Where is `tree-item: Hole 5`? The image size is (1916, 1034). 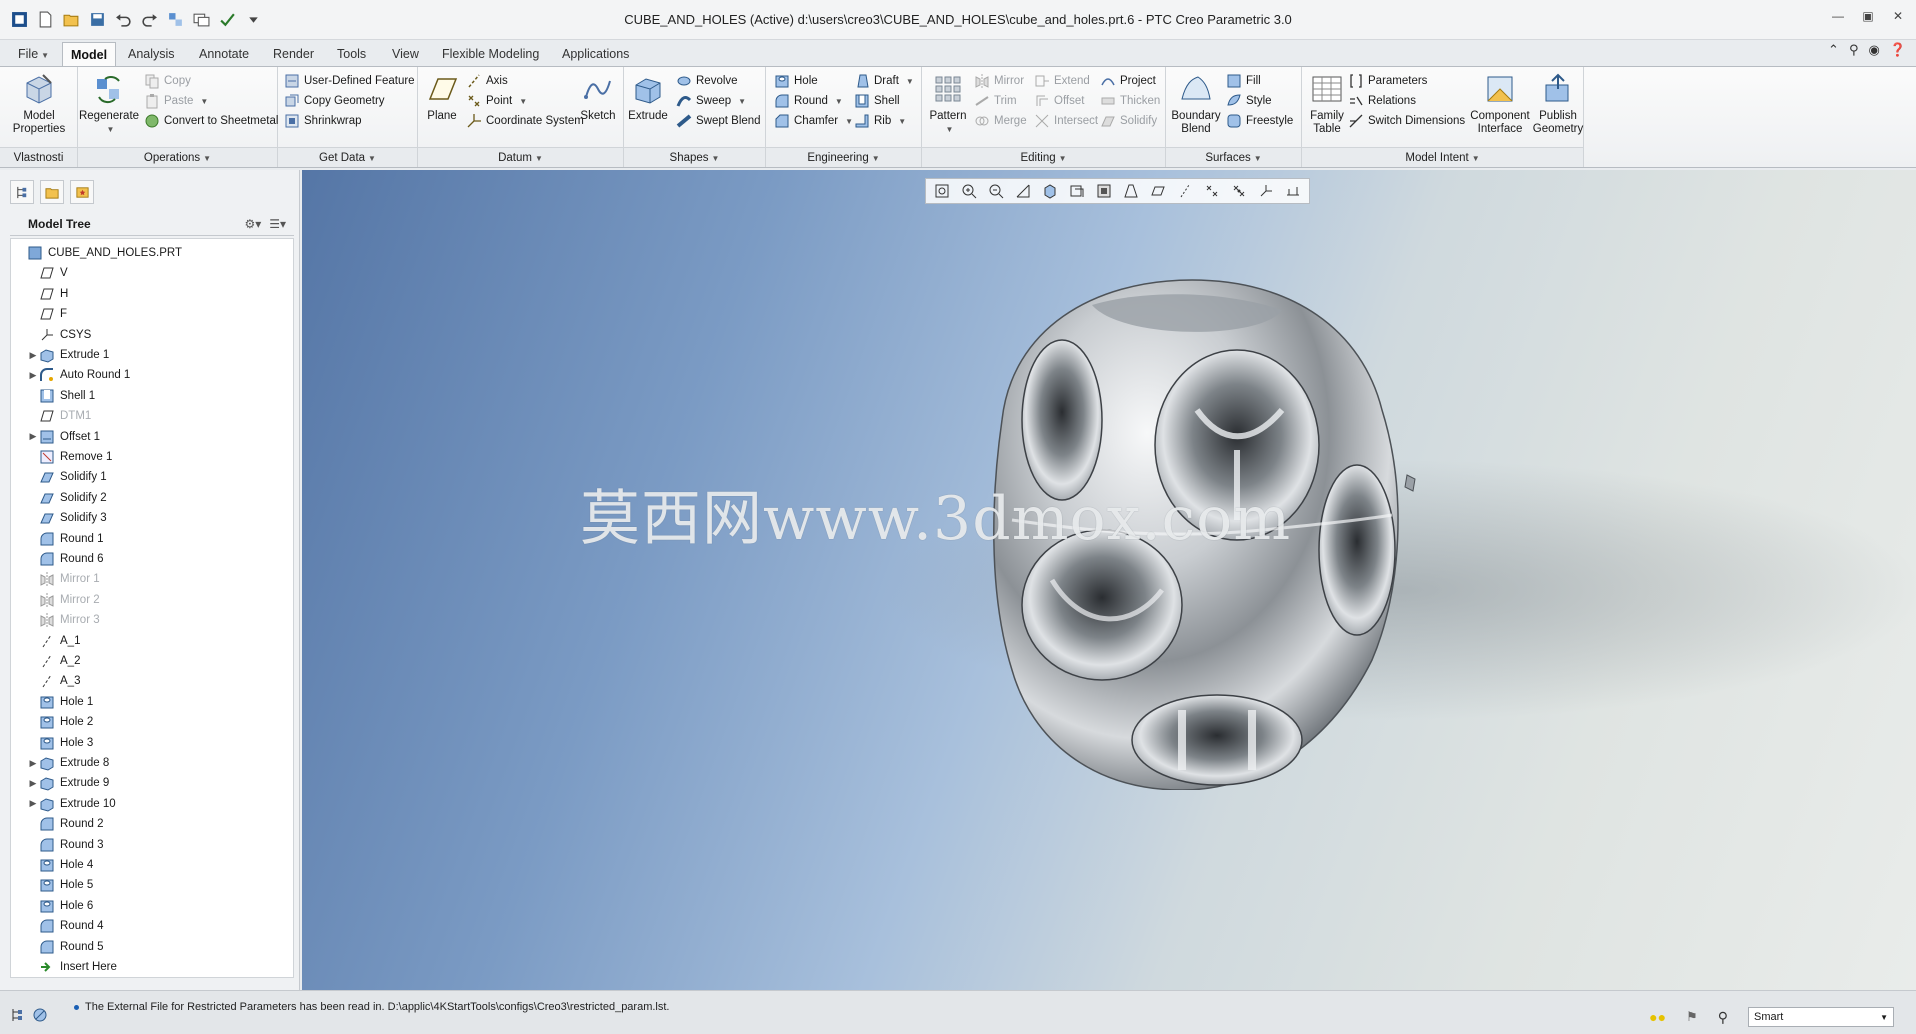
tree-item: Hole 5 is located at coordinates (60, 885).